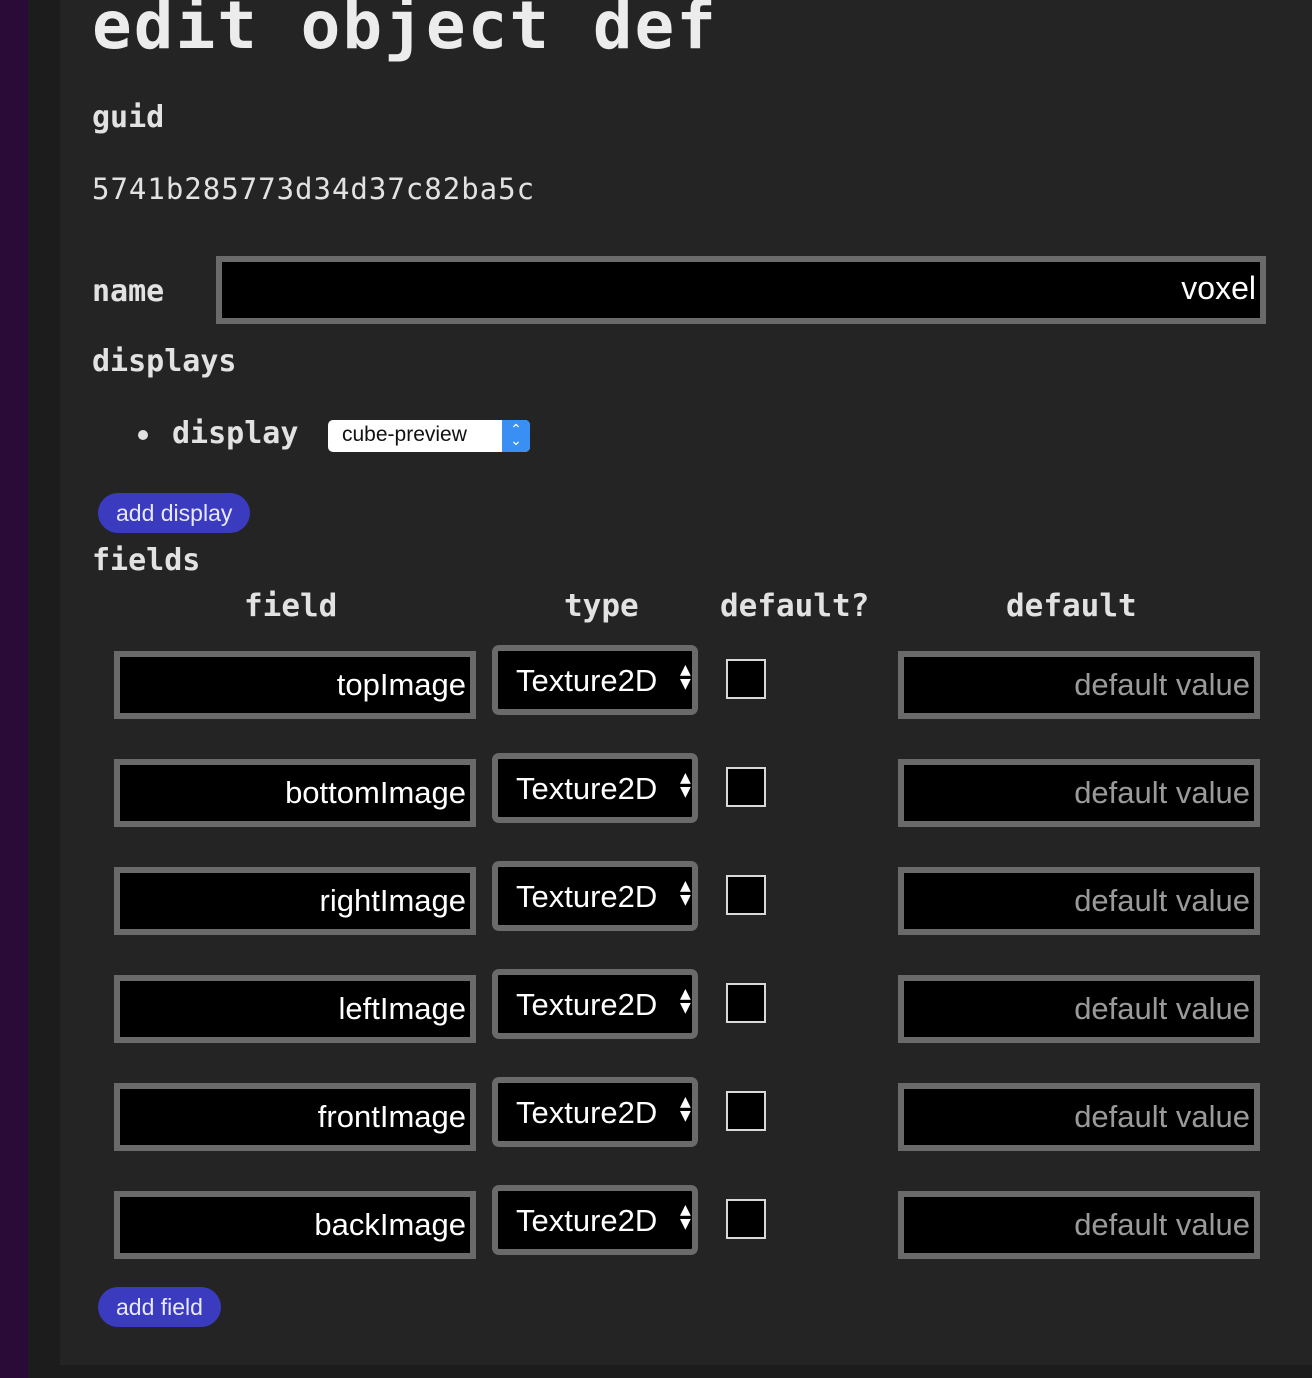 The height and width of the screenshot is (1378, 1312). What do you see at coordinates (601, 606) in the screenshot?
I see `column-header-type: type` at bounding box center [601, 606].